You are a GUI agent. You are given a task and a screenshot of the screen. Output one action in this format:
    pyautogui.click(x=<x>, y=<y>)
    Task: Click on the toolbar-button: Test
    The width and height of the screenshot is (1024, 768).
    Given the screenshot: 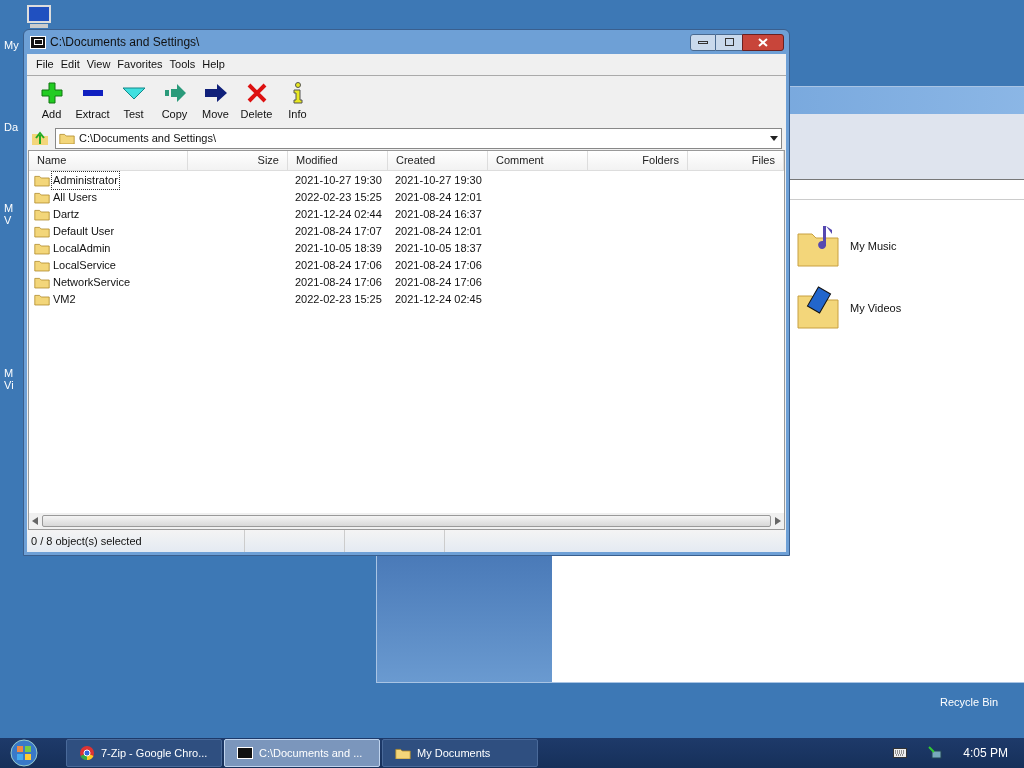 What is the action you would take?
    pyautogui.click(x=133, y=101)
    